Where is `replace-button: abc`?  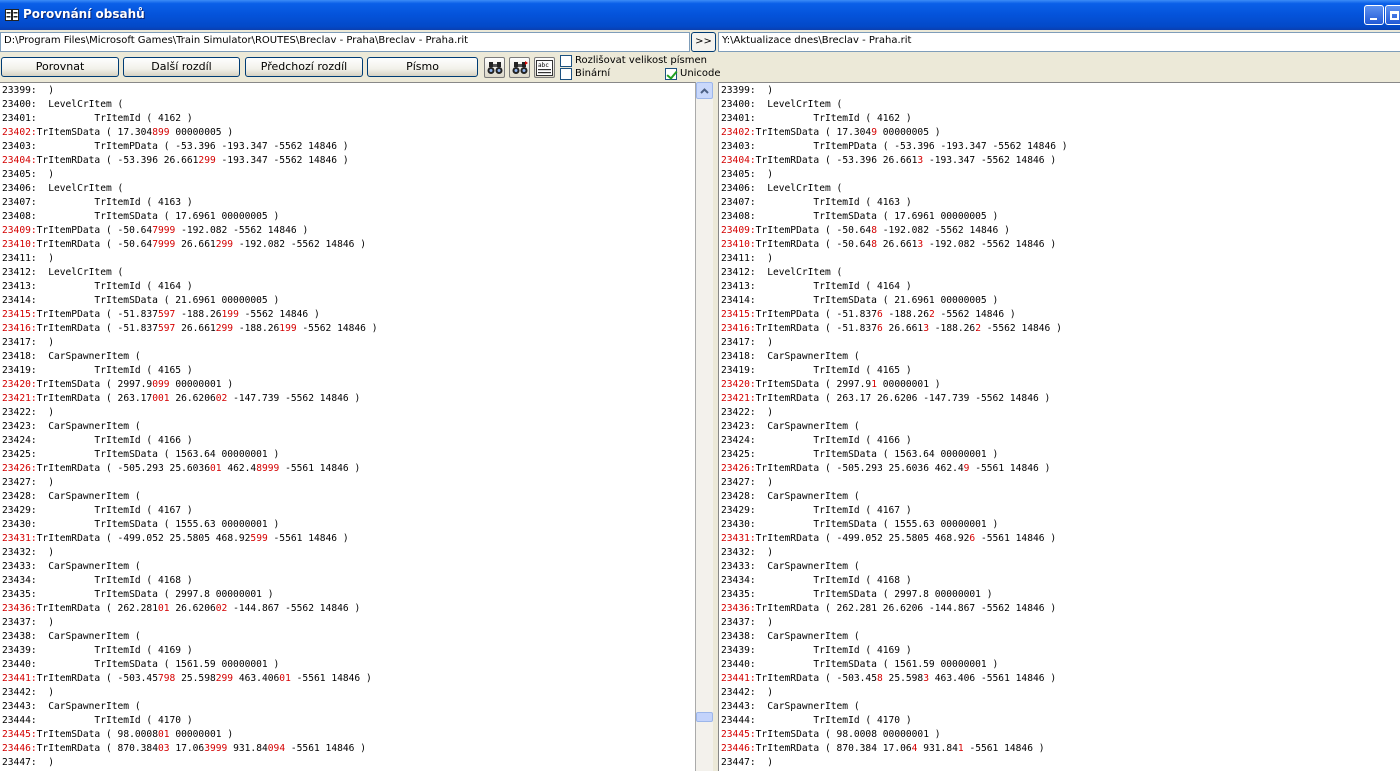 replace-button: abc is located at coordinates (544, 67).